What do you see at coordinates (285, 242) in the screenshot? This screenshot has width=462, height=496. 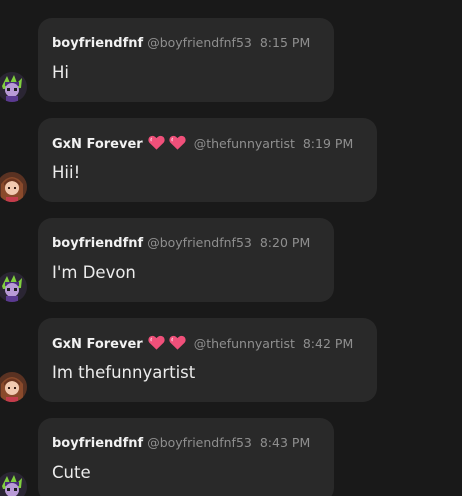 I see `message-timestamp: 8:20 PM` at bounding box center [285, 242].